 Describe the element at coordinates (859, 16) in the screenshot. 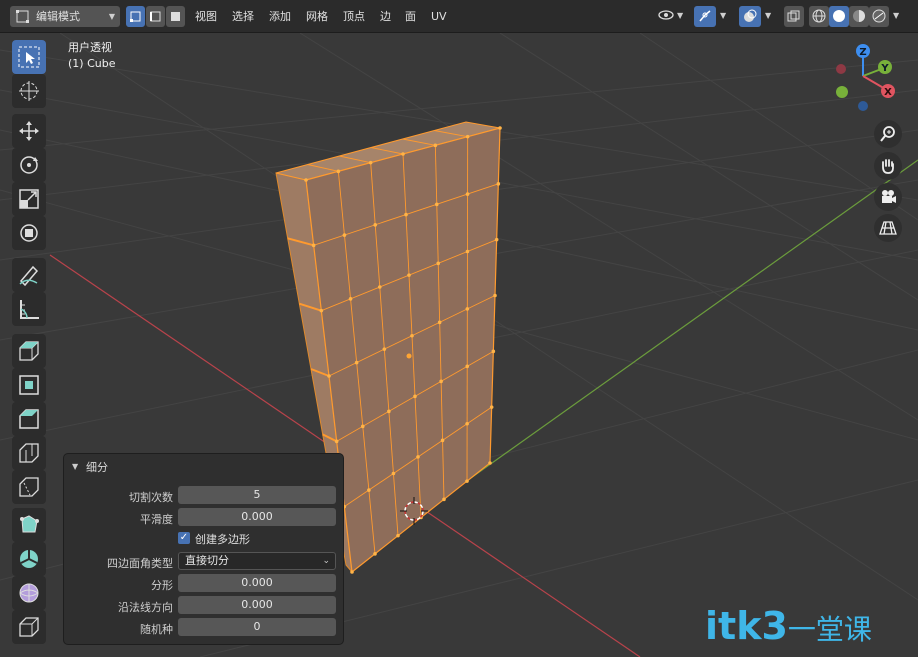

I see `shading-material-button` at that location.